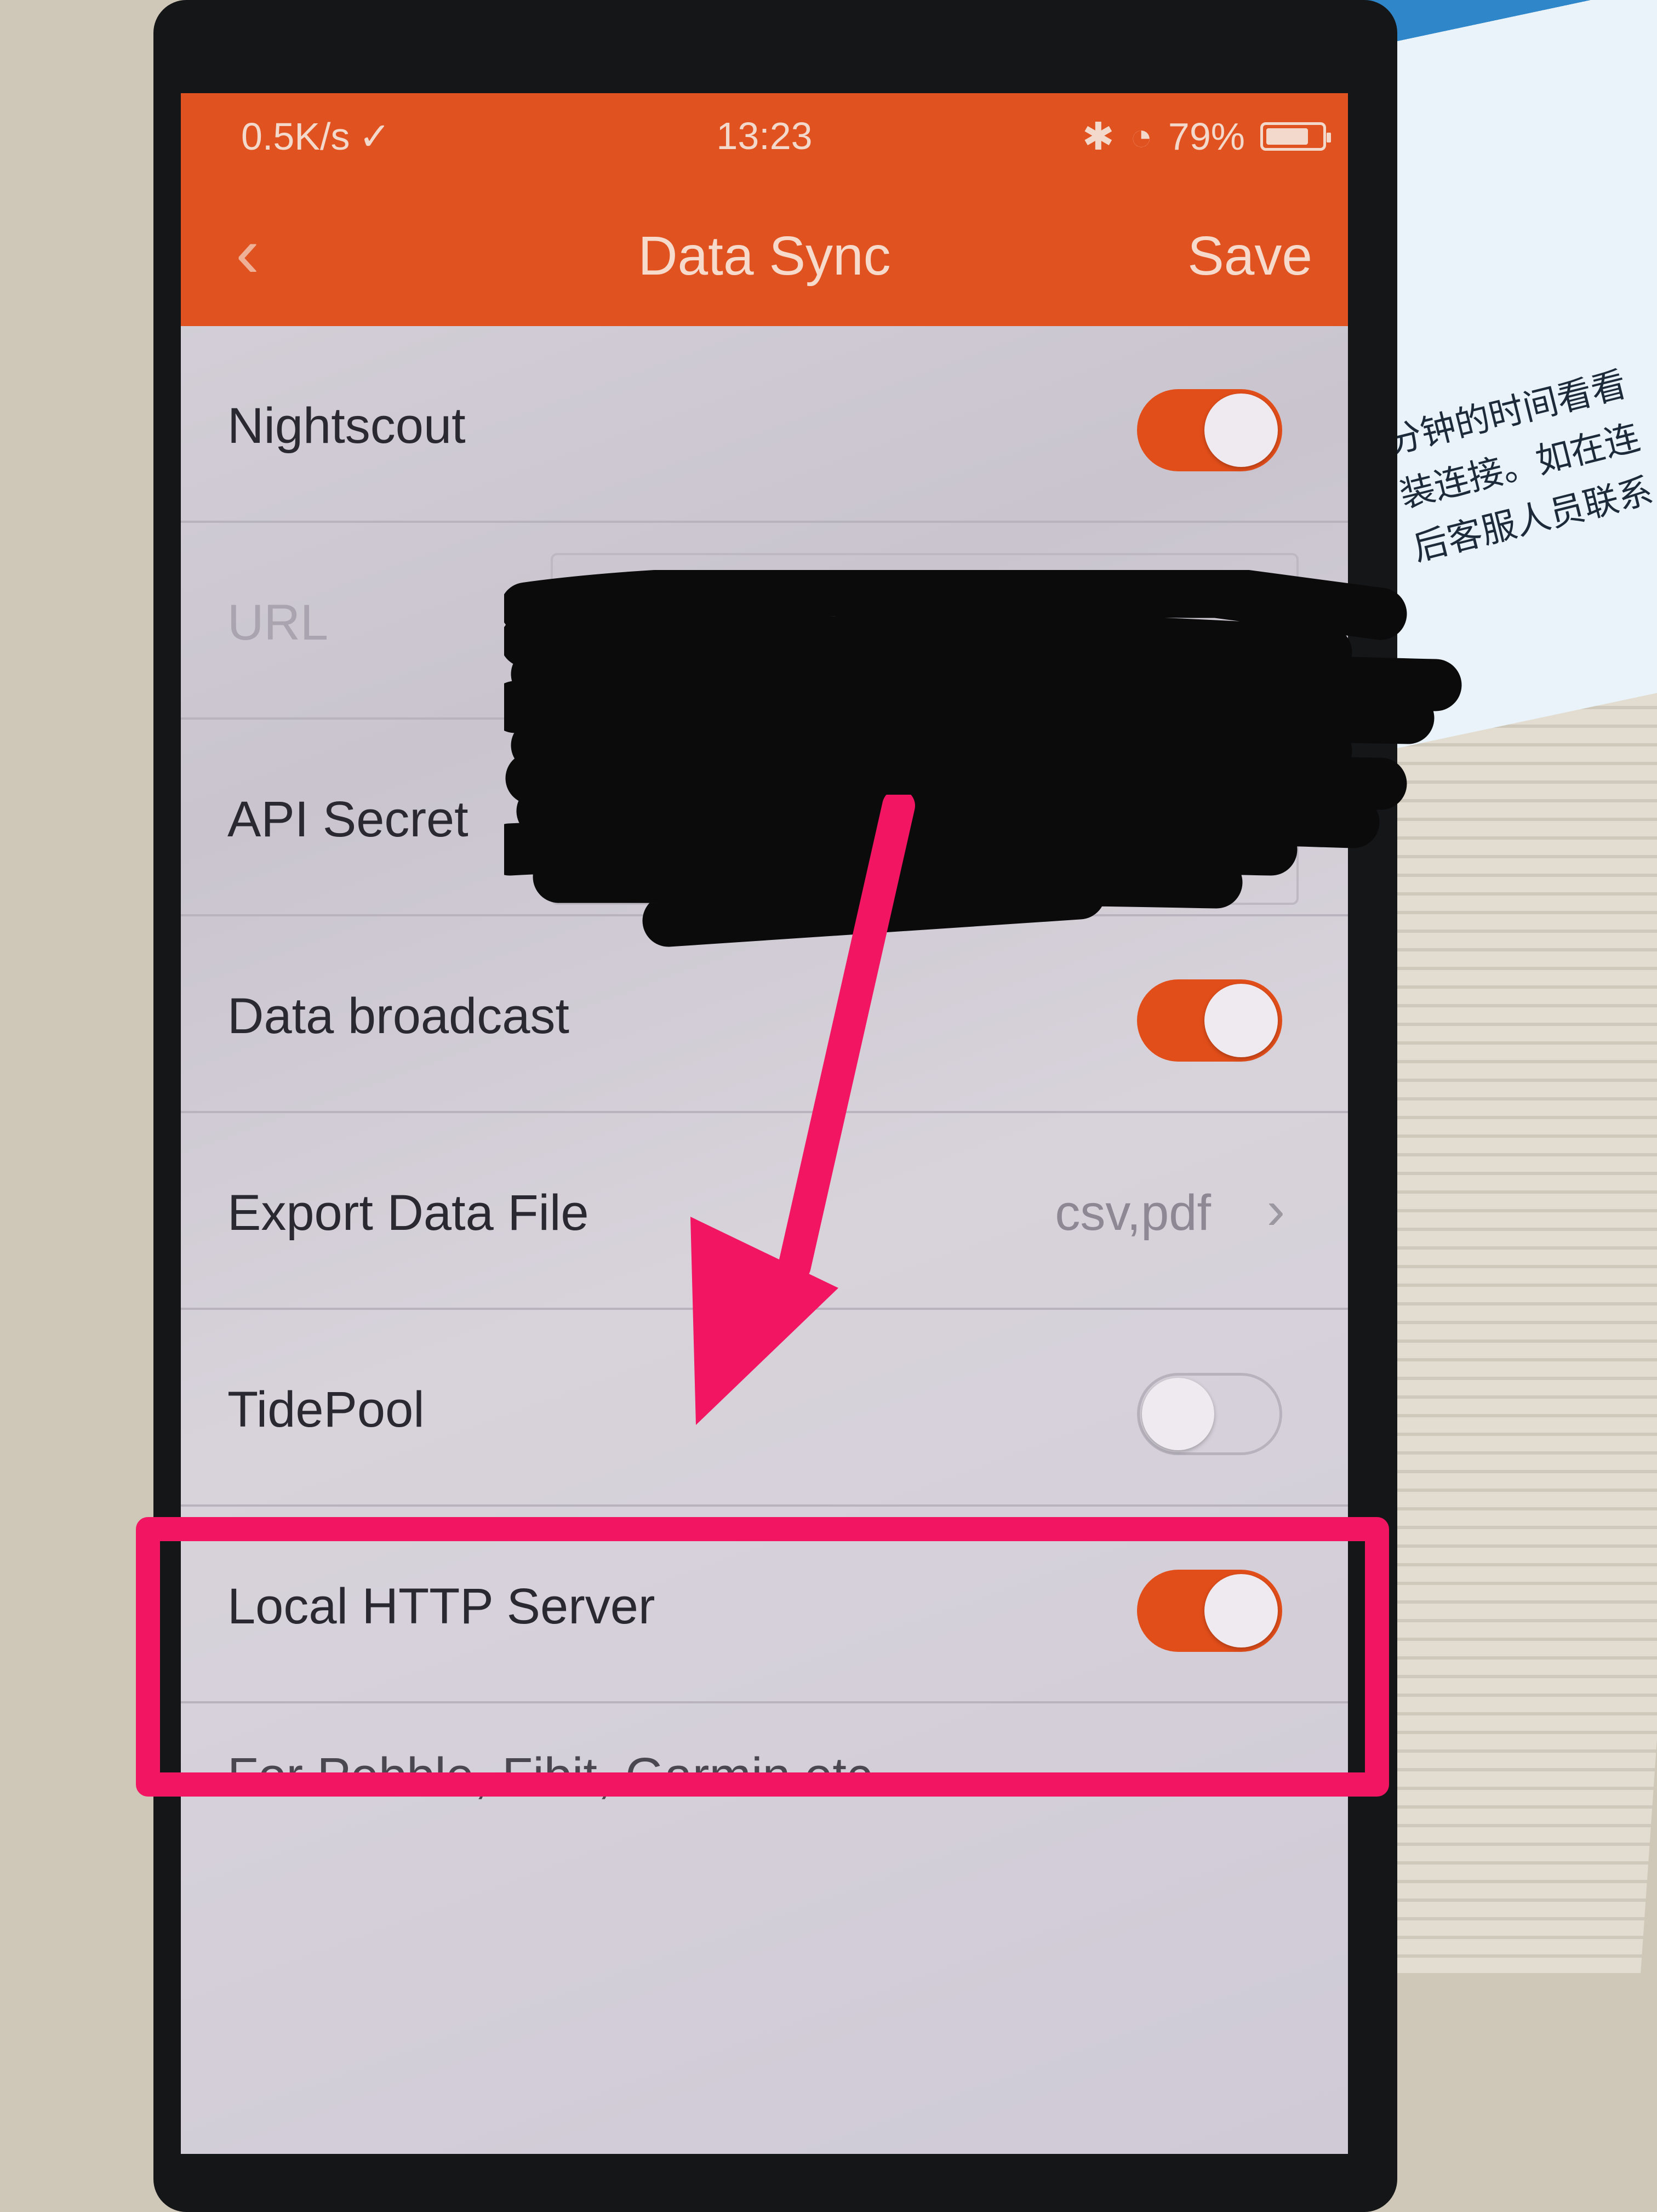  What do you see at coordinates (762, 1657) in the screenshot?
I see `annotation-highlight-box` at bounding box center [762, 1657].